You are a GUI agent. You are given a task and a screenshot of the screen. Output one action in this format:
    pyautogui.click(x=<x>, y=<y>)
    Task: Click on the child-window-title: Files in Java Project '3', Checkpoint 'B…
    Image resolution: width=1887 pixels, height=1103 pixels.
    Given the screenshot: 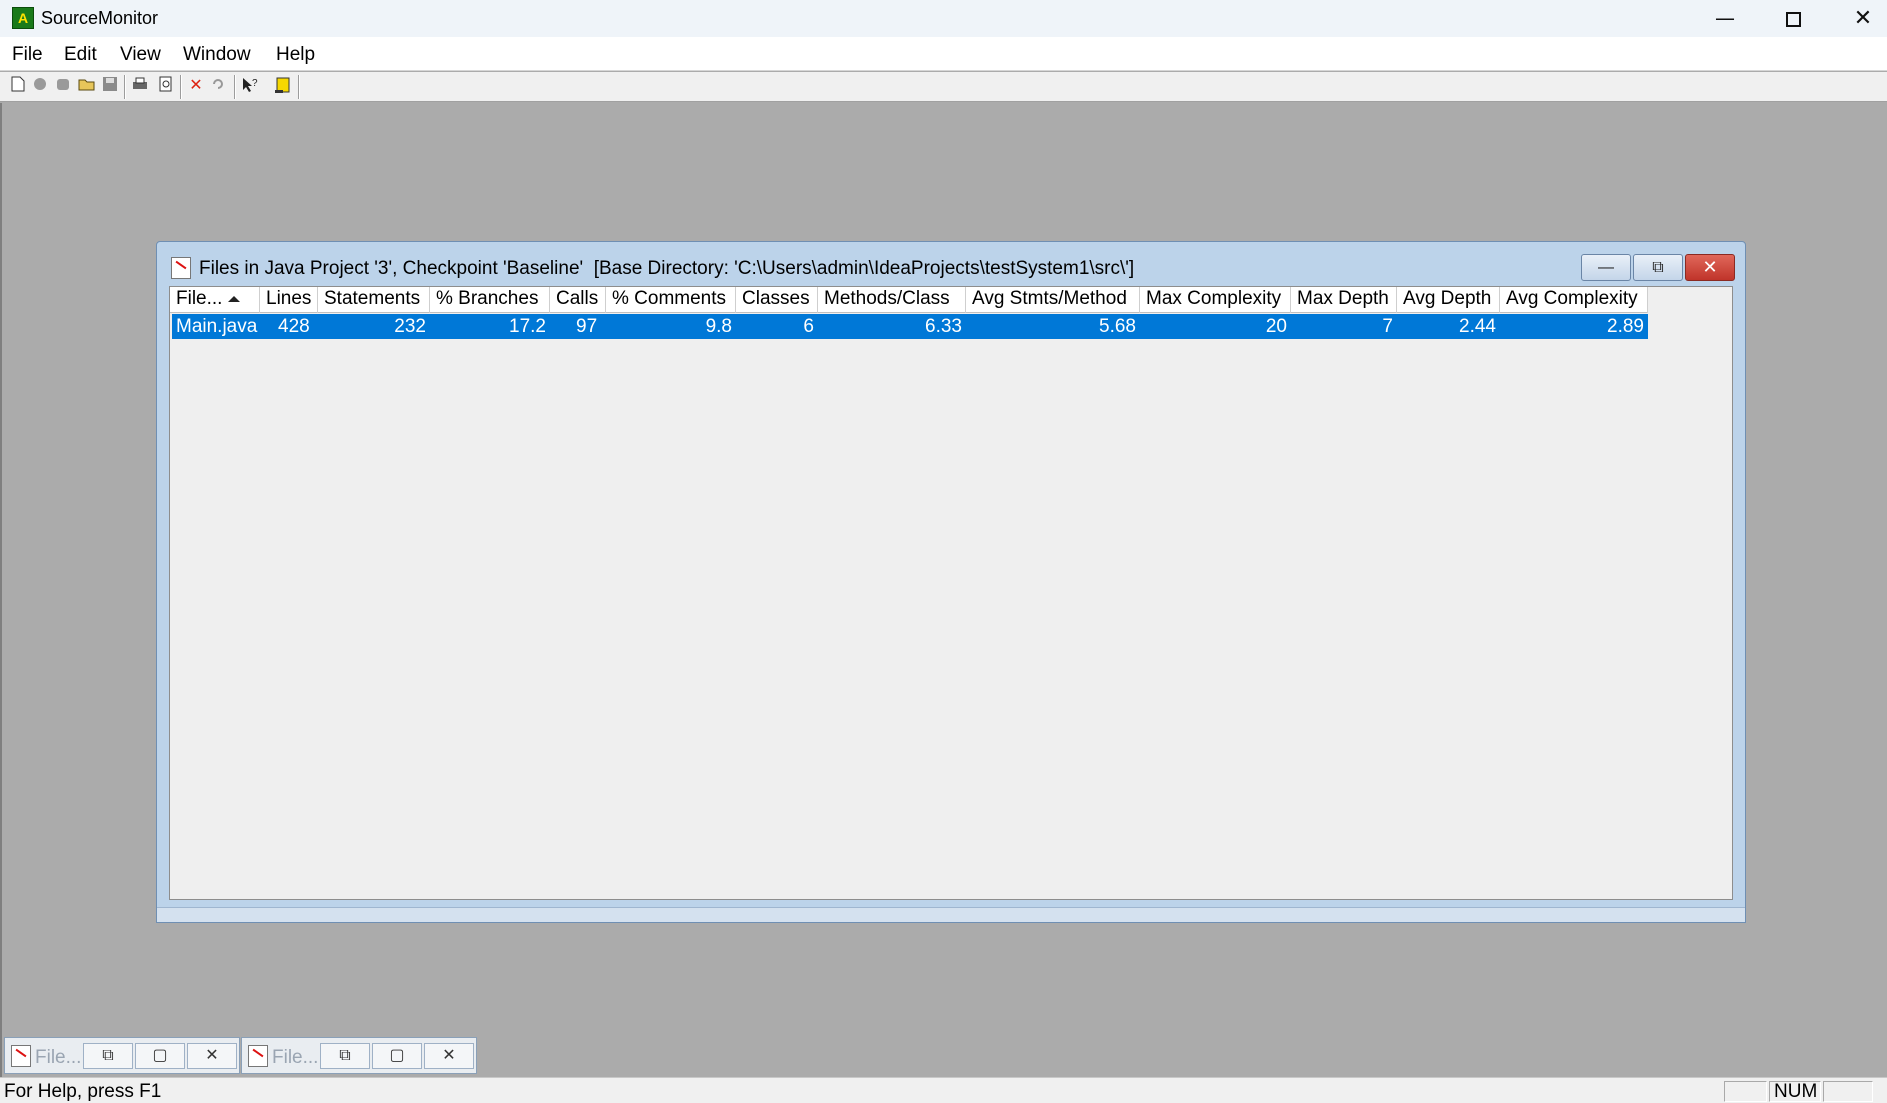 What is the action you would take?
    pyautogui.click(x=667, y=268)
    